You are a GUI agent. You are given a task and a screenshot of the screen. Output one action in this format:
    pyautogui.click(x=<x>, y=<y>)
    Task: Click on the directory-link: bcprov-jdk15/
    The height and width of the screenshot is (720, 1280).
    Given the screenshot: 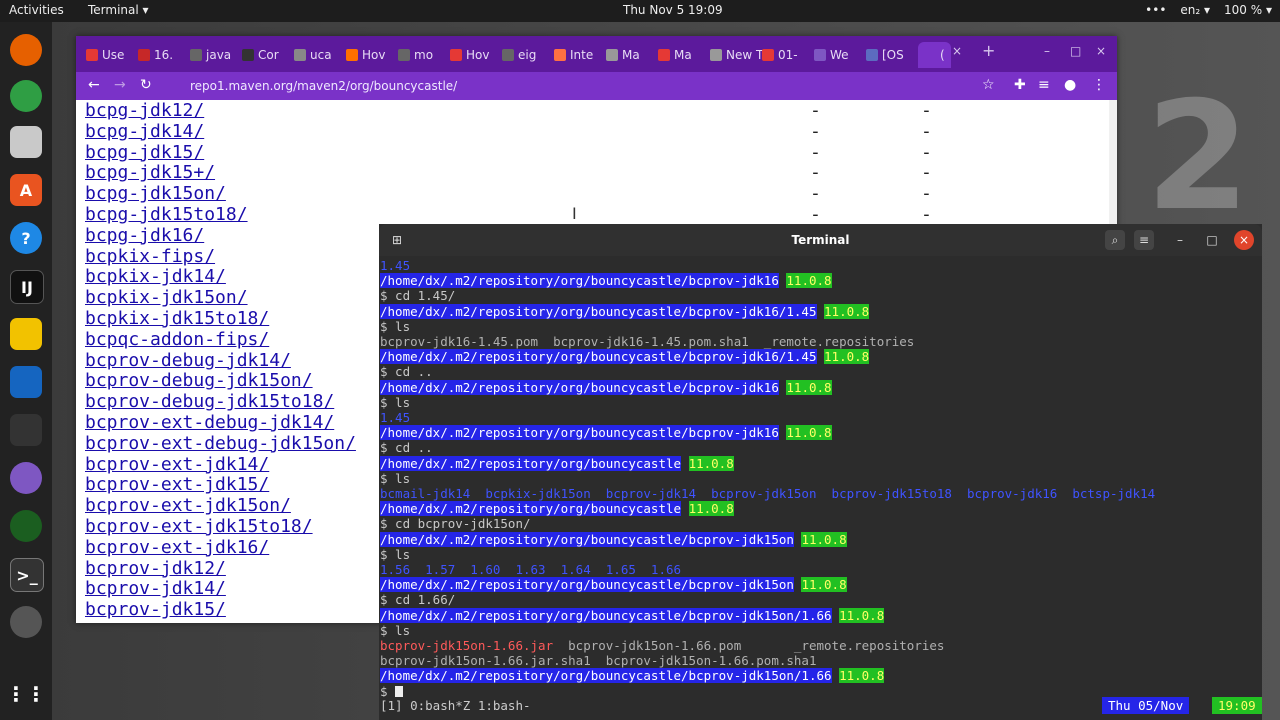 What is the action you would take?
    pyautogui.click(x=155, y=609)
    